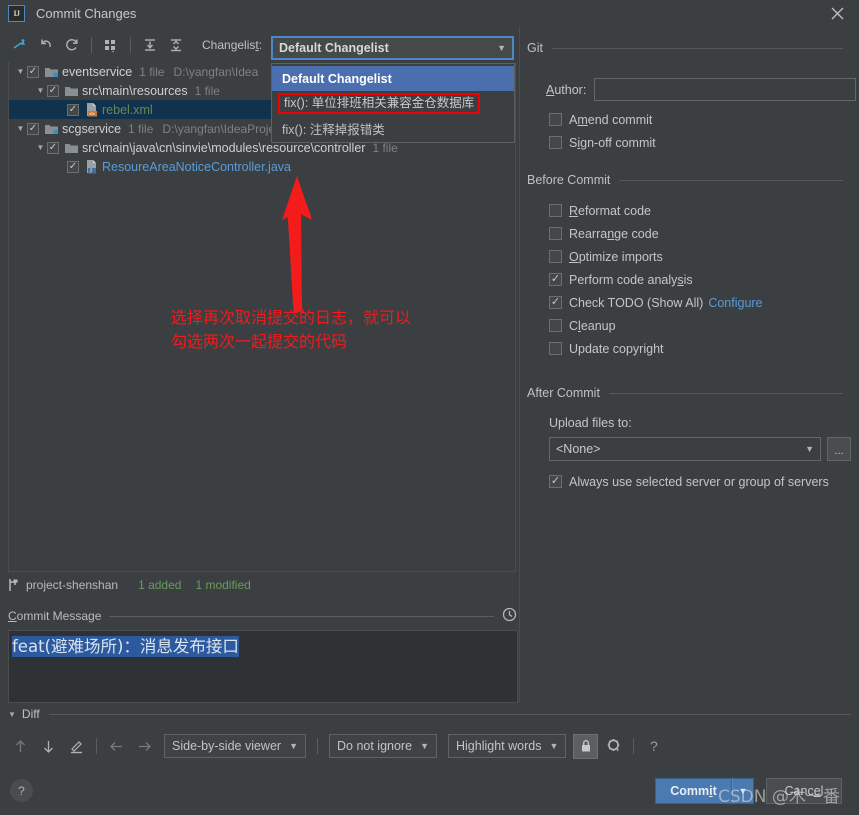 The width and height of the screenshot is (859, 815). Describe the element at coordinates (92, 128) in the screenshot. I see `tree-row-name: scgservice` at that location.